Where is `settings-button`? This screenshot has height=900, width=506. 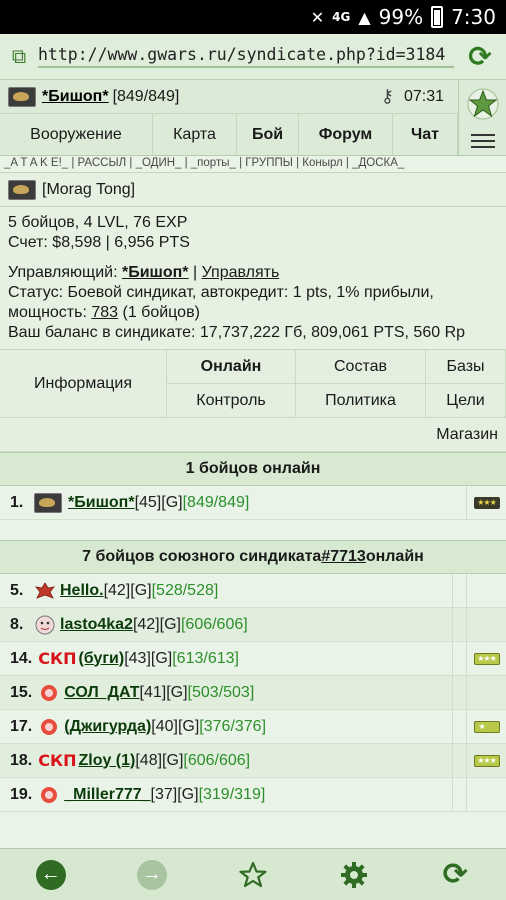
settings-button is located at coordinates (354, 875).